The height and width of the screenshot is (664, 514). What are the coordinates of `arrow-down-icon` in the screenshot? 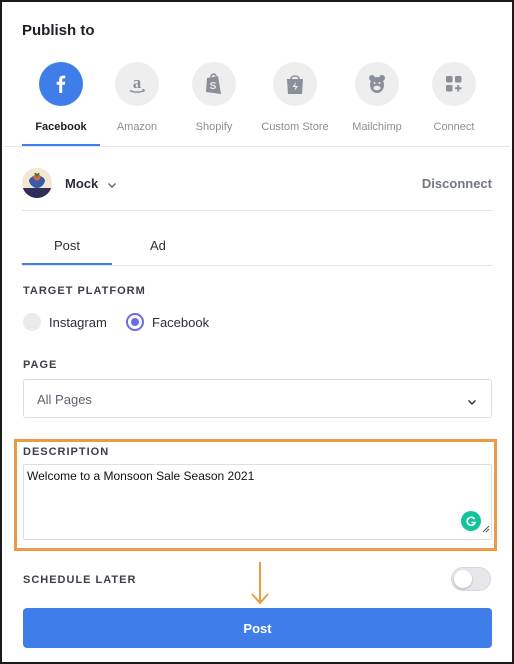 It's located at (260, 585).